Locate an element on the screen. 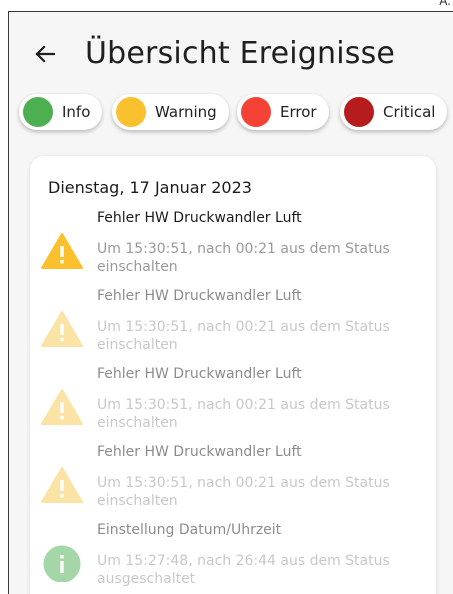 The image size is (453, 594). filter-chip-label: Error is located at coordinates (298, 112).